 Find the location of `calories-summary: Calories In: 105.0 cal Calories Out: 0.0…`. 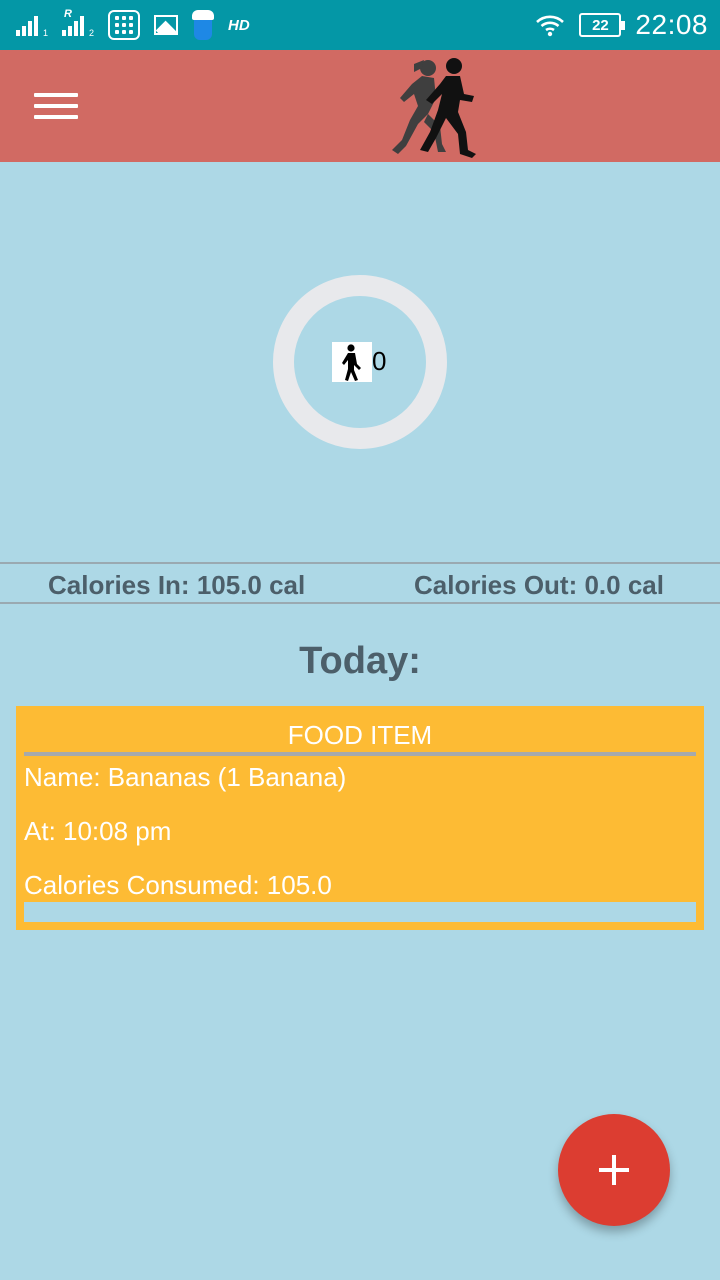

calories-summary: Calories In: 105.0 cal Calories Out: 0.0… is located at coordinates (360, 583).